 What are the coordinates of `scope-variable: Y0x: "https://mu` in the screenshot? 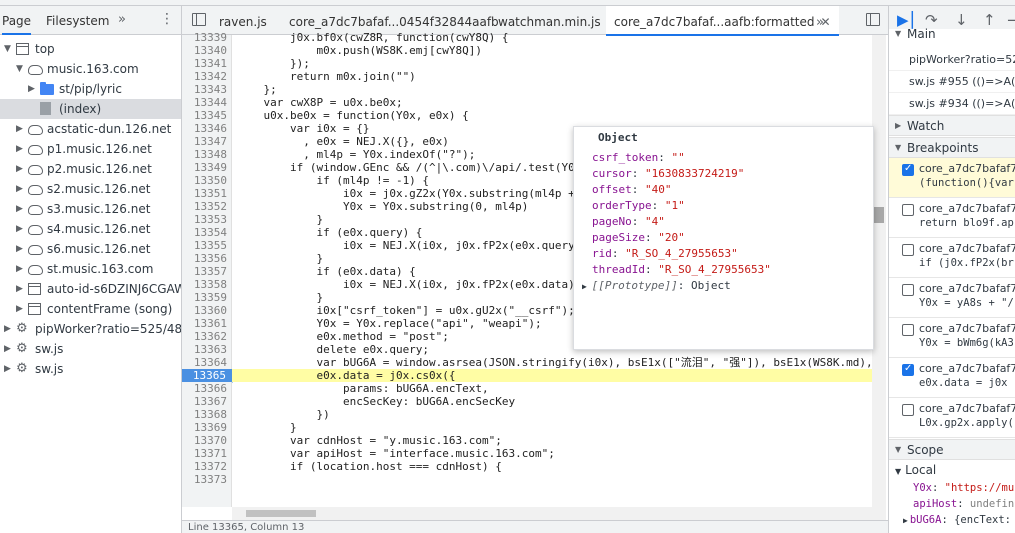 It's located at (952, 488).